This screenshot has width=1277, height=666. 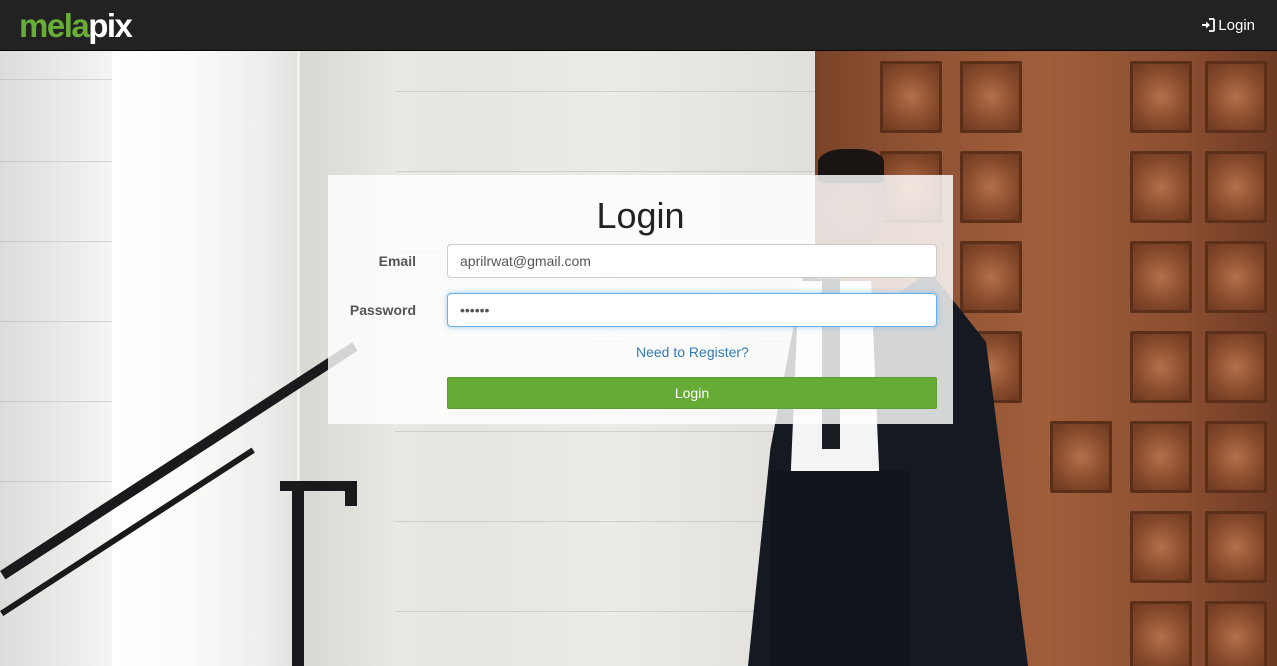 I want to click on brand-logo-part2: pix, so click(x=110, y=25).